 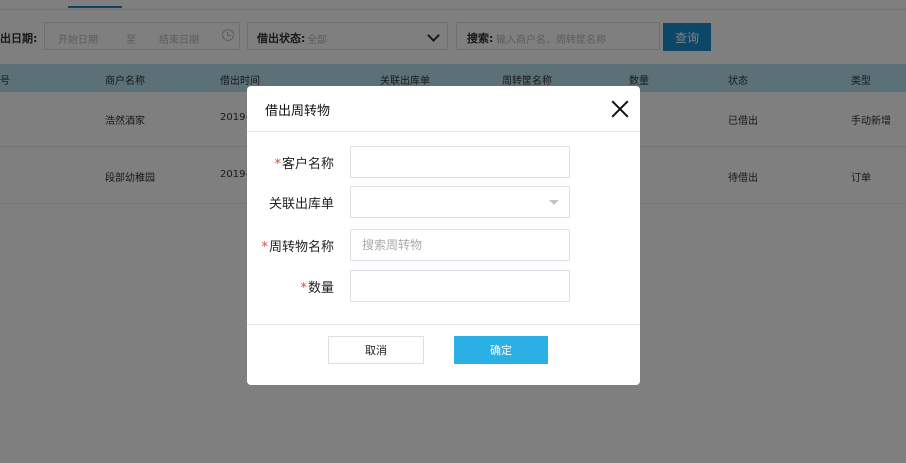 What do you see at coordinates (460, 286) in the screenshot?
I see `quantity-input` at bounding box center [460, 286].